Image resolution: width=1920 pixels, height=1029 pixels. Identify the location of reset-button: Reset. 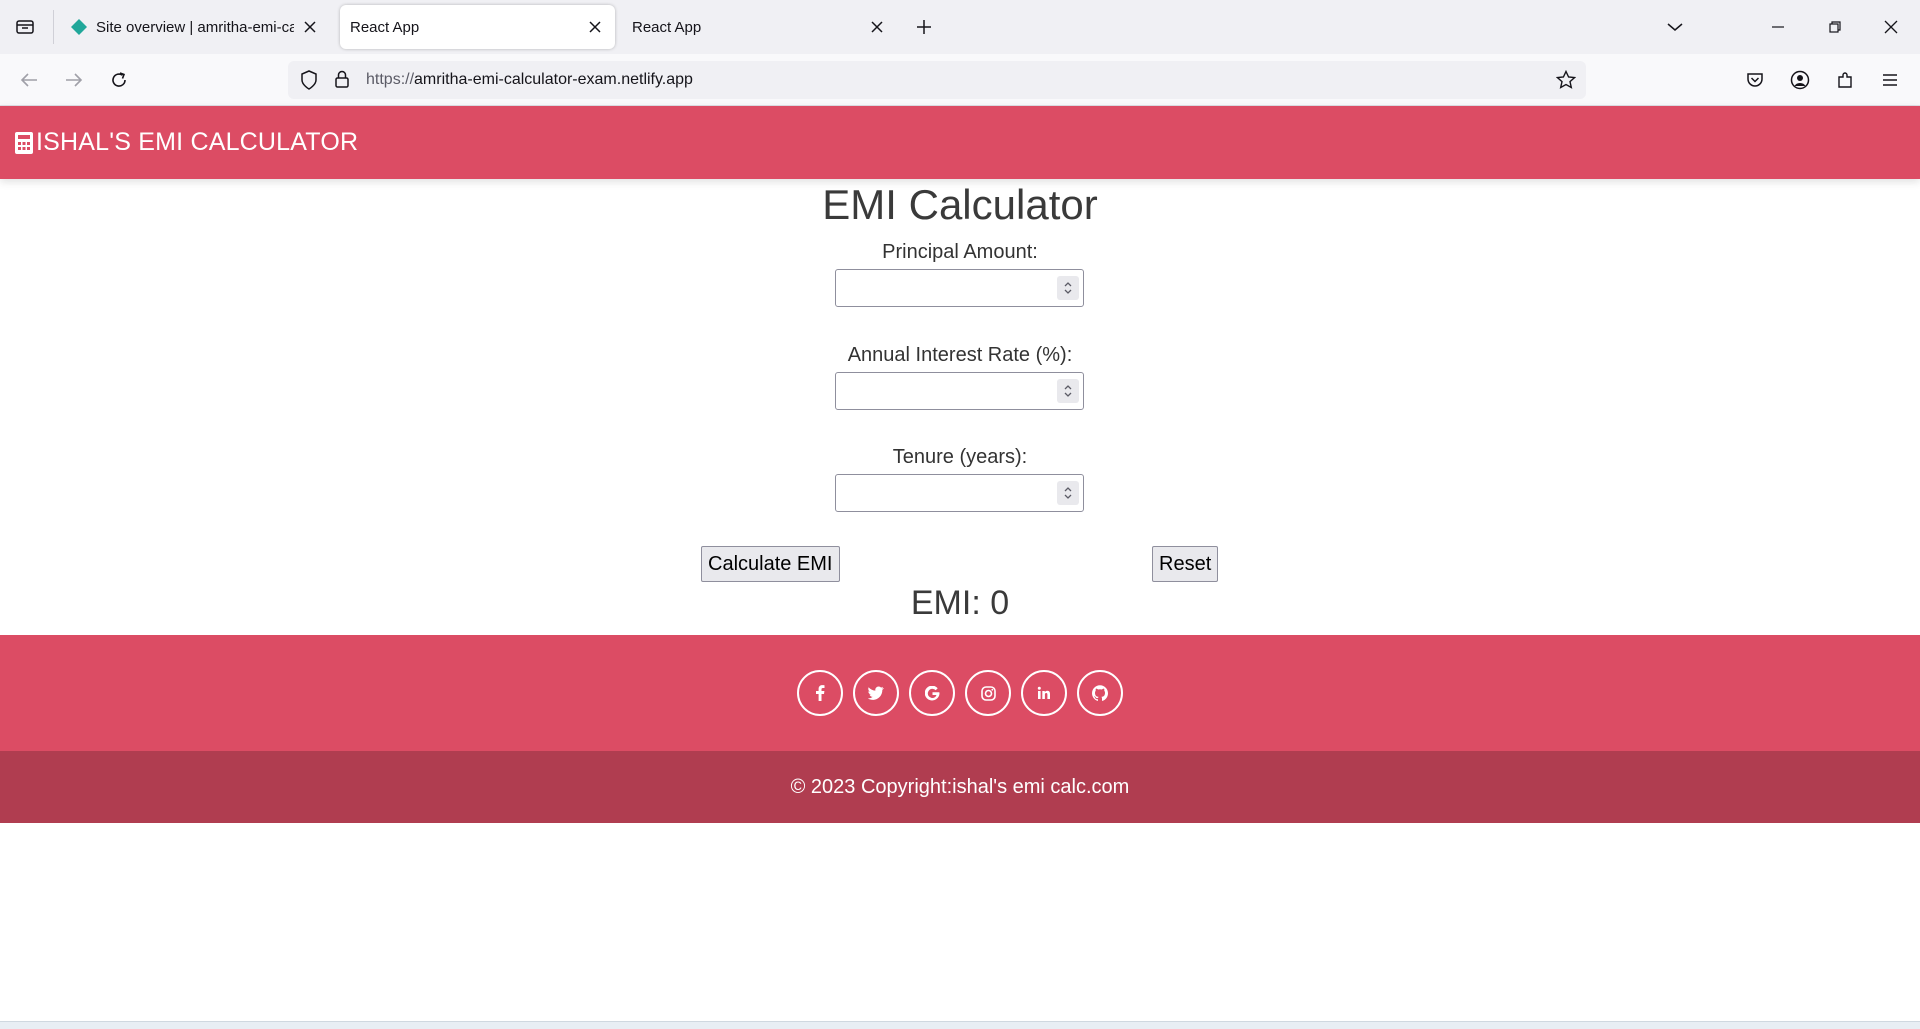
(1185, 564).